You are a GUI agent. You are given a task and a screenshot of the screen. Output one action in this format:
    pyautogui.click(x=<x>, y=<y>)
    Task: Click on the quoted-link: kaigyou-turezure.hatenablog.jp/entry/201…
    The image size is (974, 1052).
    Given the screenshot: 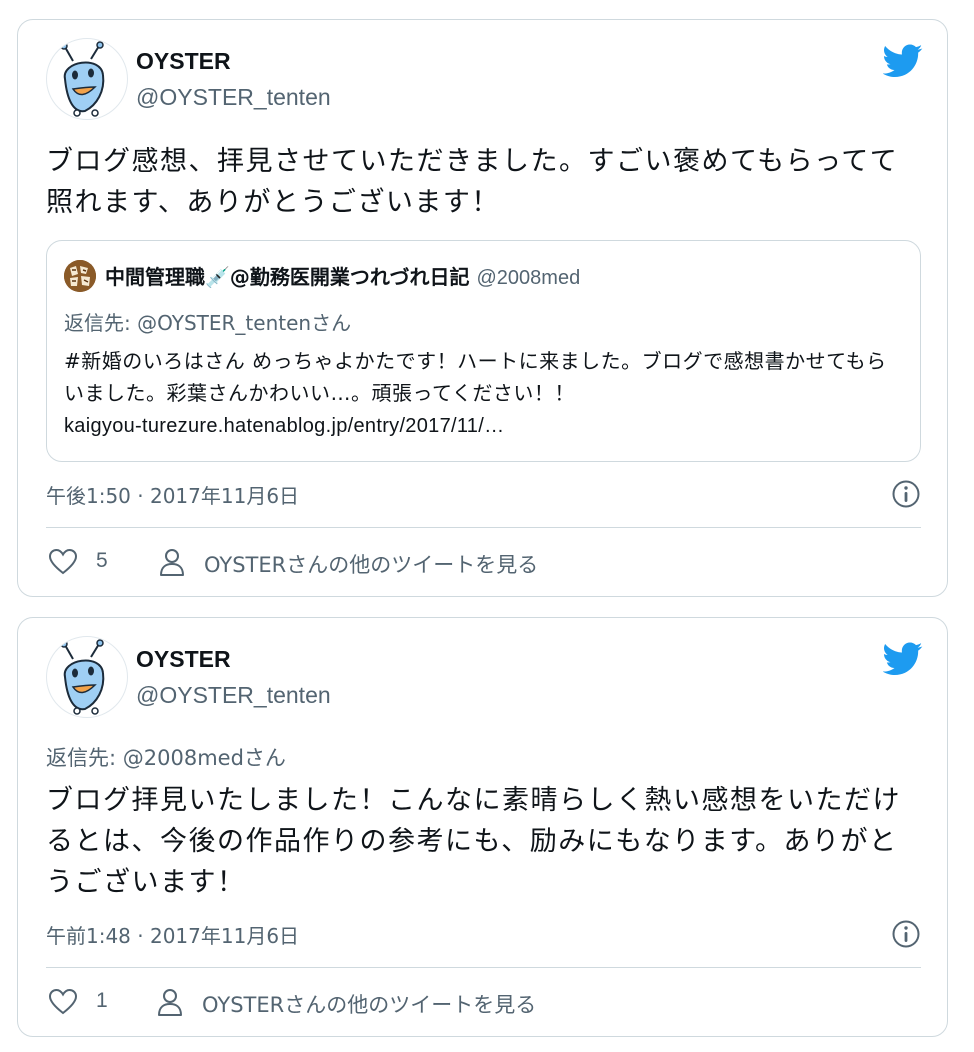 What is the action you would take?
    pyautogui.click(x=284, y=426)
    